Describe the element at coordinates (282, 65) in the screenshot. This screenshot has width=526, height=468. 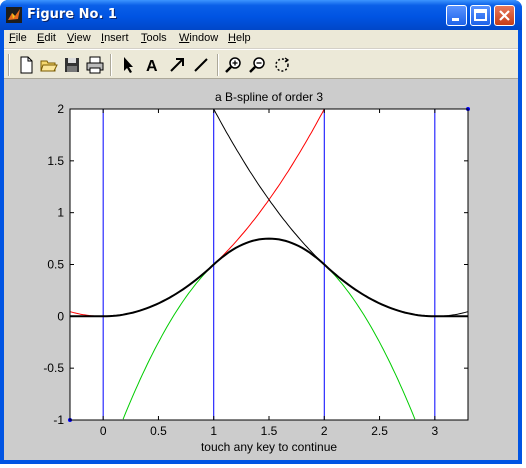
I see `rotate-3d-icon` at that location.